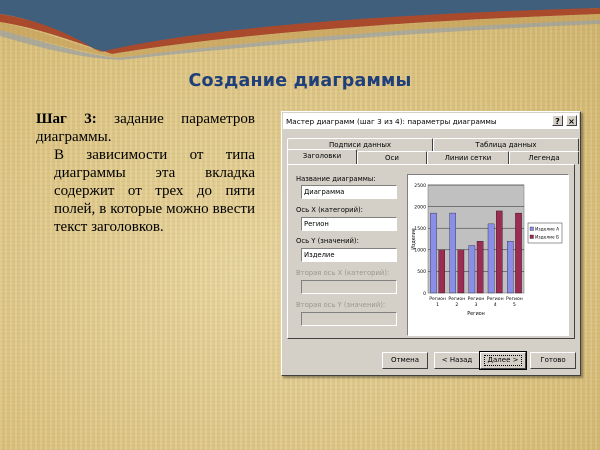  I want to click on x-tick-label-line2: 3, so click(476, 305).